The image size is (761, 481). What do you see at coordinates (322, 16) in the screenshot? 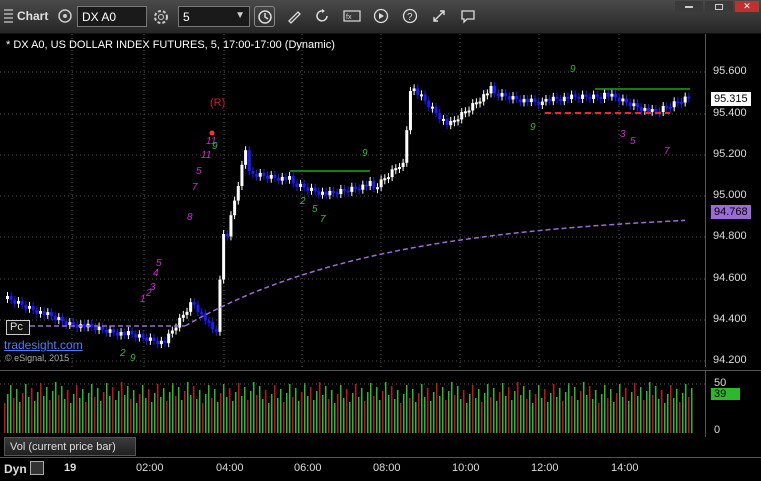
I see `refresh-icon` at bounding box center [322, 16].